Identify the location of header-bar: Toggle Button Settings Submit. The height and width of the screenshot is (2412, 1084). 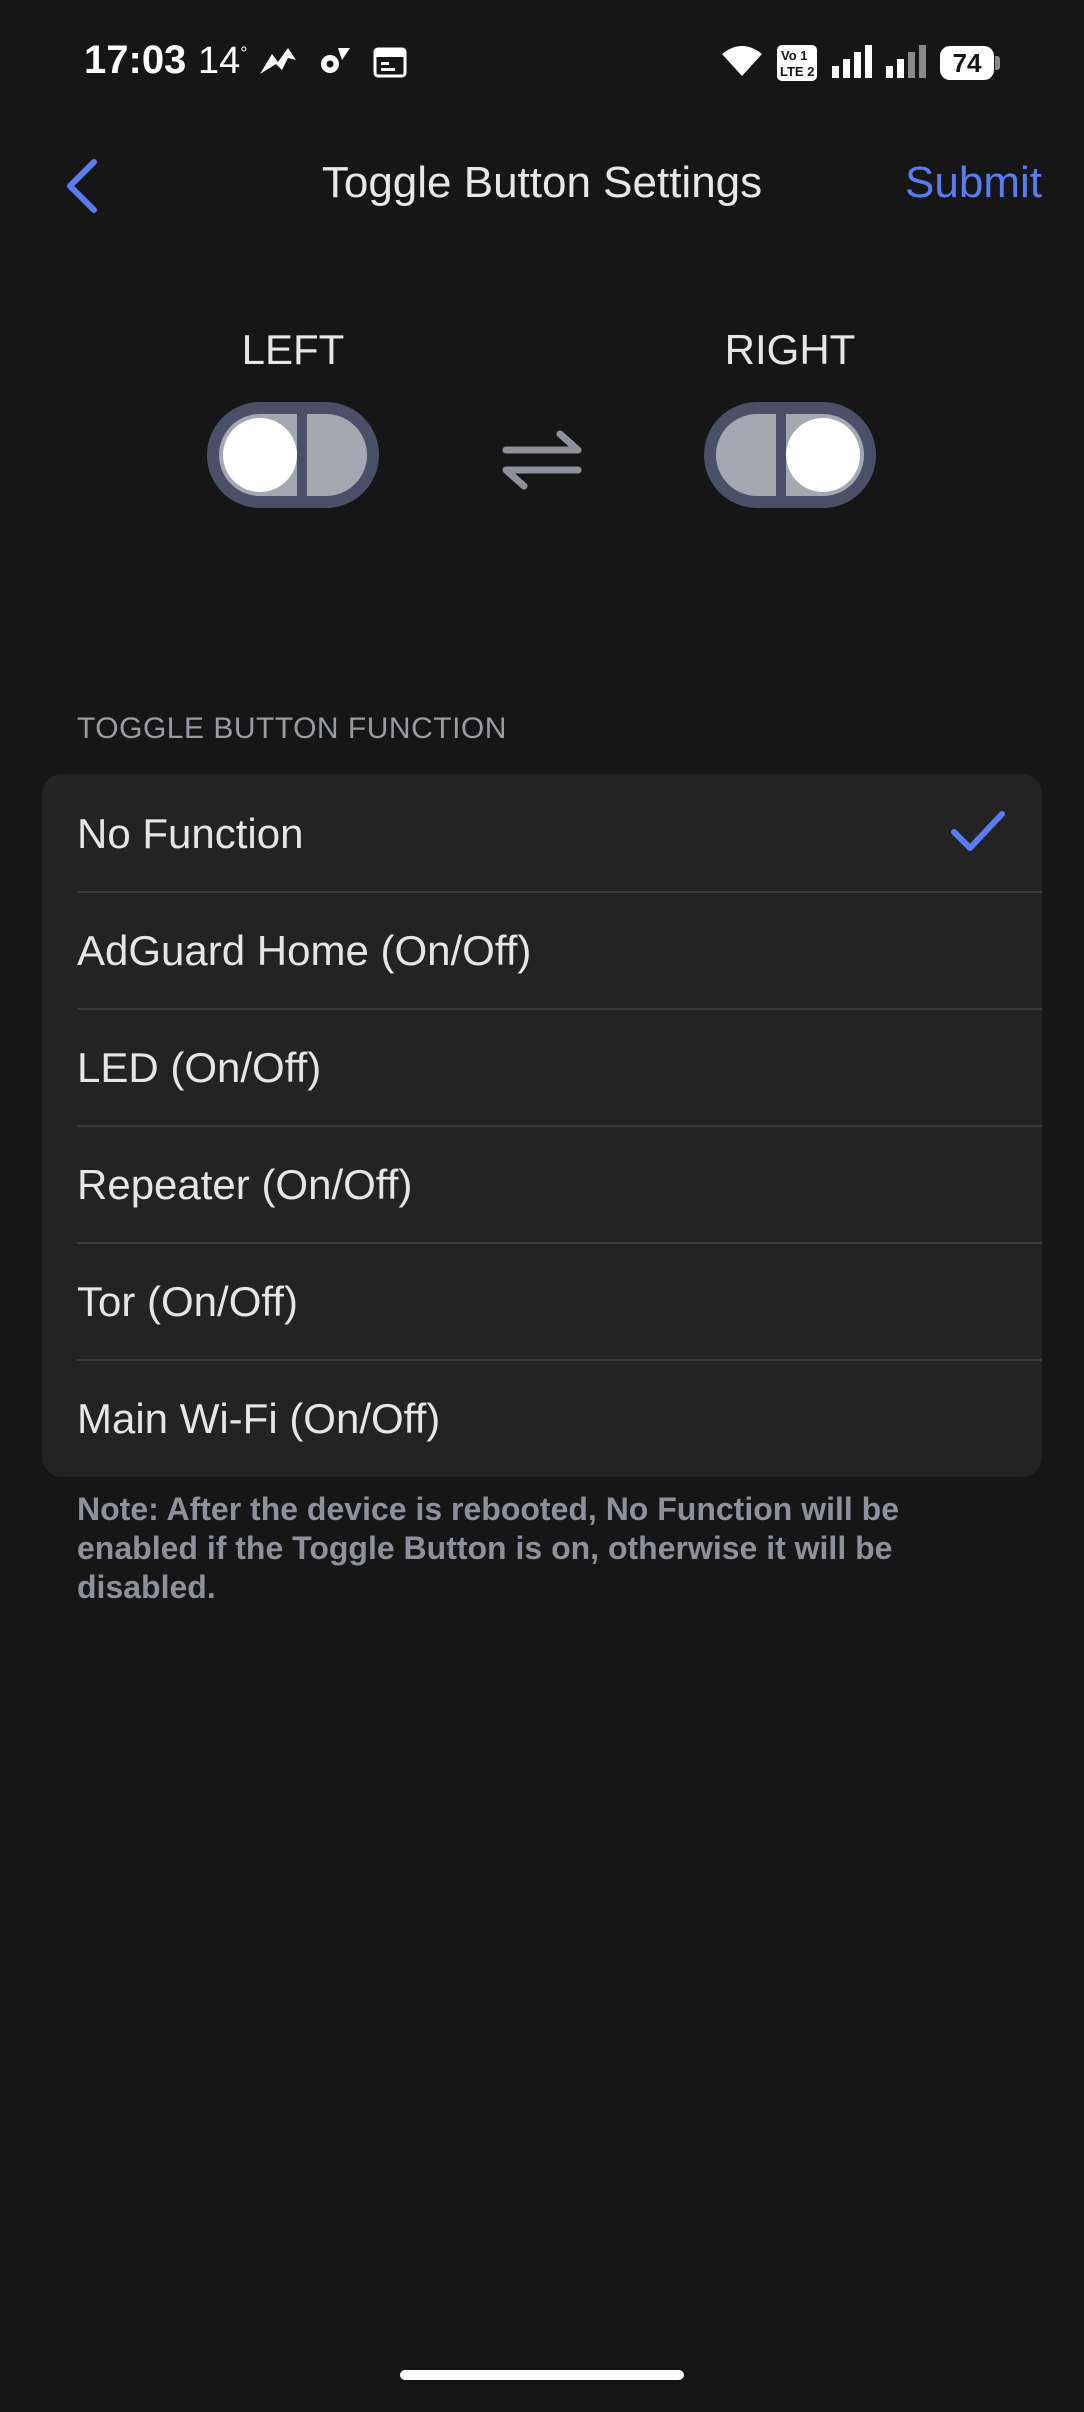
(542, 185).